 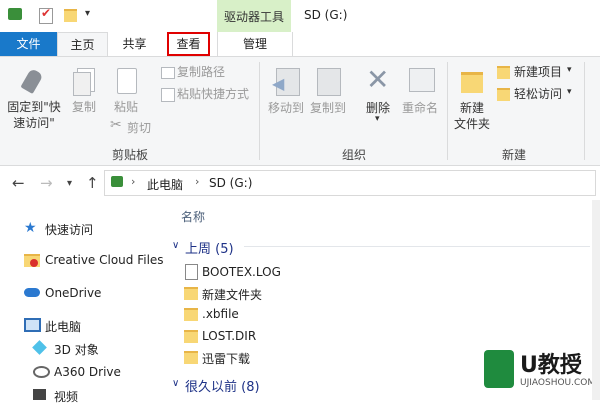 I want to click on easy-access-dropdown-icon: ▾, so click(x=569, y=92).